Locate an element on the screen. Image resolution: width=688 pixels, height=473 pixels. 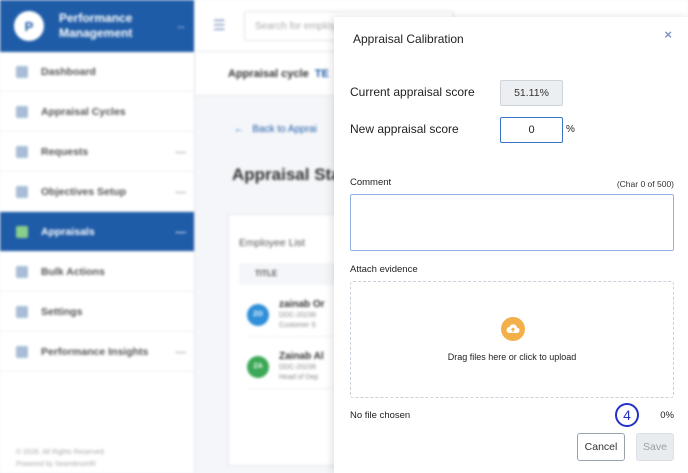
sidebar-item-label: Bulk Actions is located at coordinates (73, 271).